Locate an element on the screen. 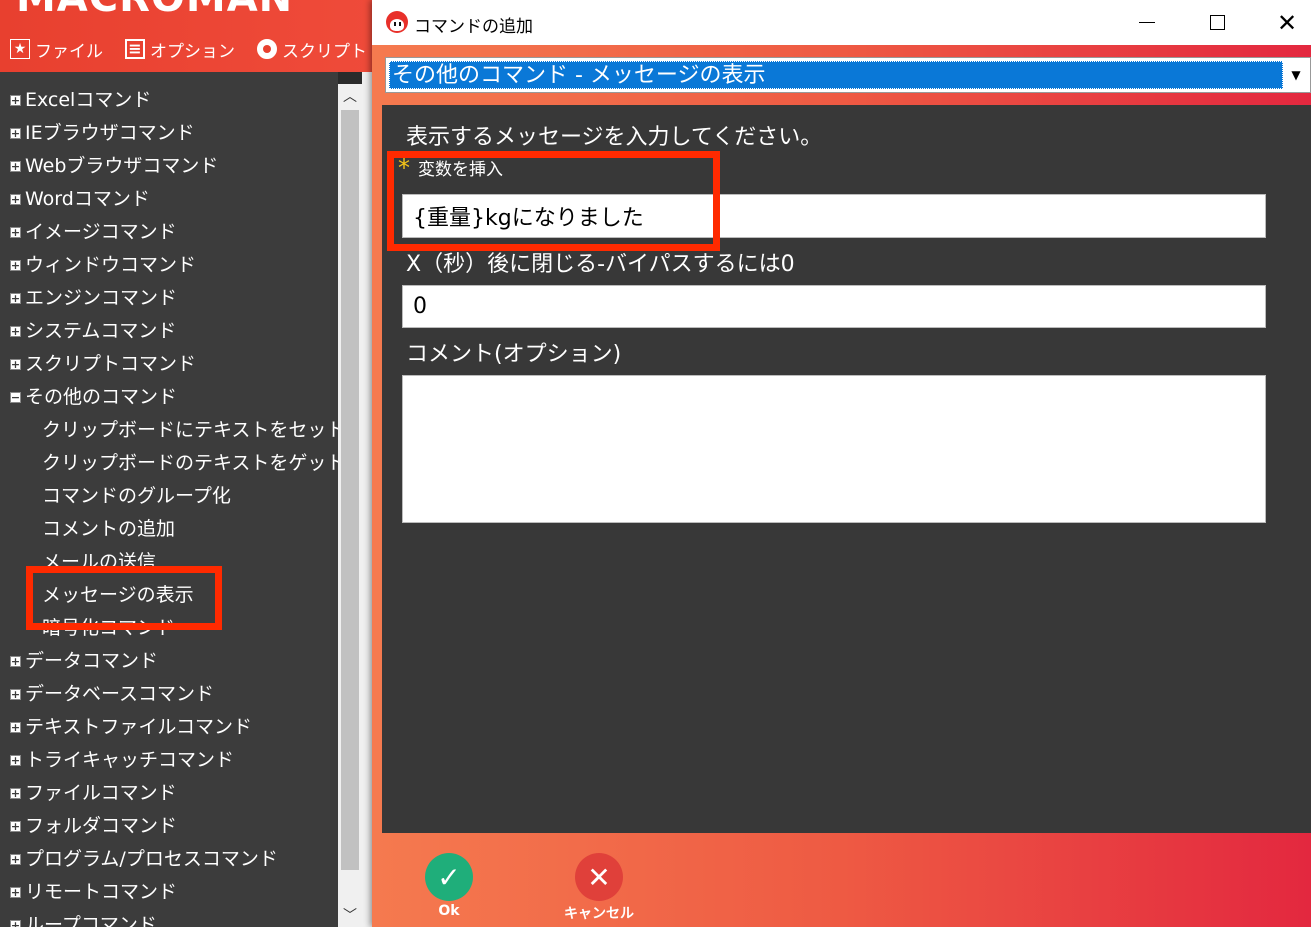 Image resolution: width=1311 pixels, height=927 pixels. tree-item: クリップボードにテキストをセット is located at coordinates (169, 428).